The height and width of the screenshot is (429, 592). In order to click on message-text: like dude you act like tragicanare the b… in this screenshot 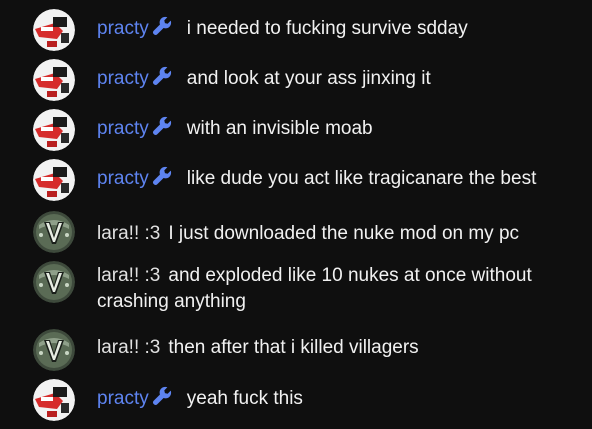, I will do `click(361, 178)`.